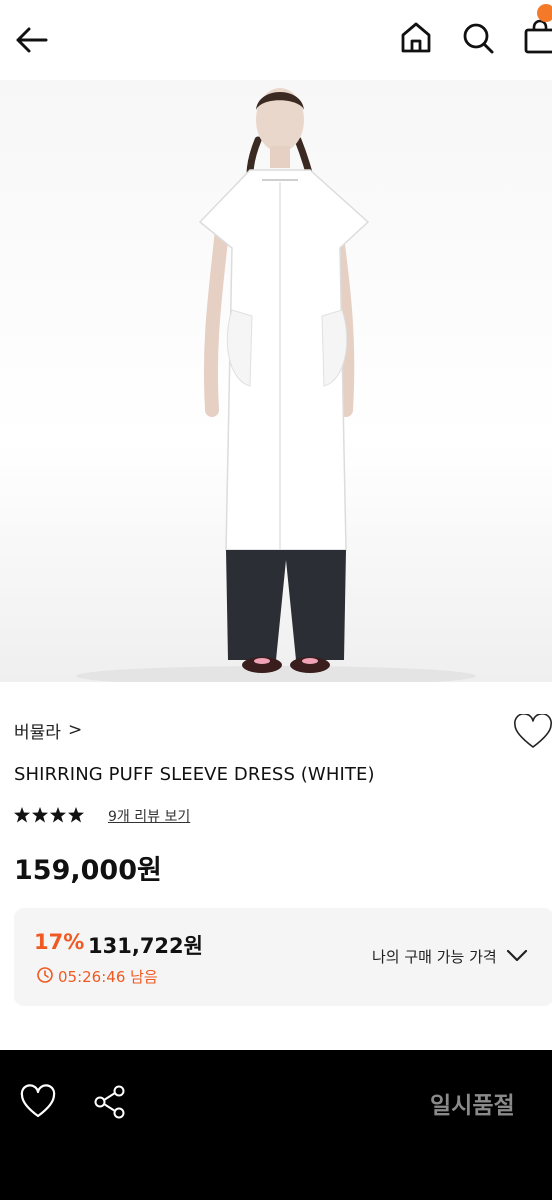  What do you see at coordinates (544, 13) in the screenshot?
I see `cart-badge` at bounding box center [544, 13].